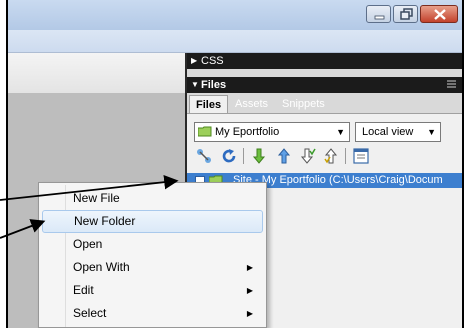  What do you see at coordinates (89, 188) in the screenshot?
I see `arrow-to-site-root` at bounding box center [89, 188].